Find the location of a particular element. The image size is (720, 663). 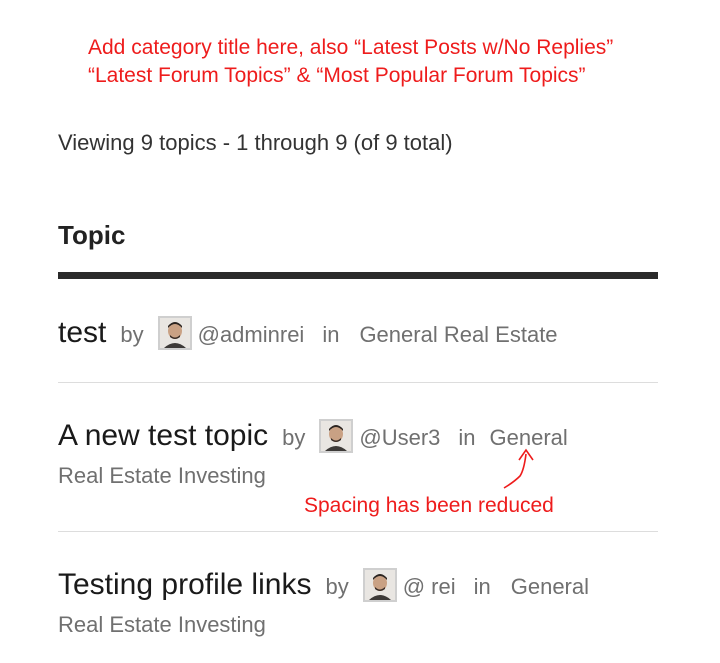

topic-row: test by @adminrei in General Real Estate is located at coordinates (358, 334).